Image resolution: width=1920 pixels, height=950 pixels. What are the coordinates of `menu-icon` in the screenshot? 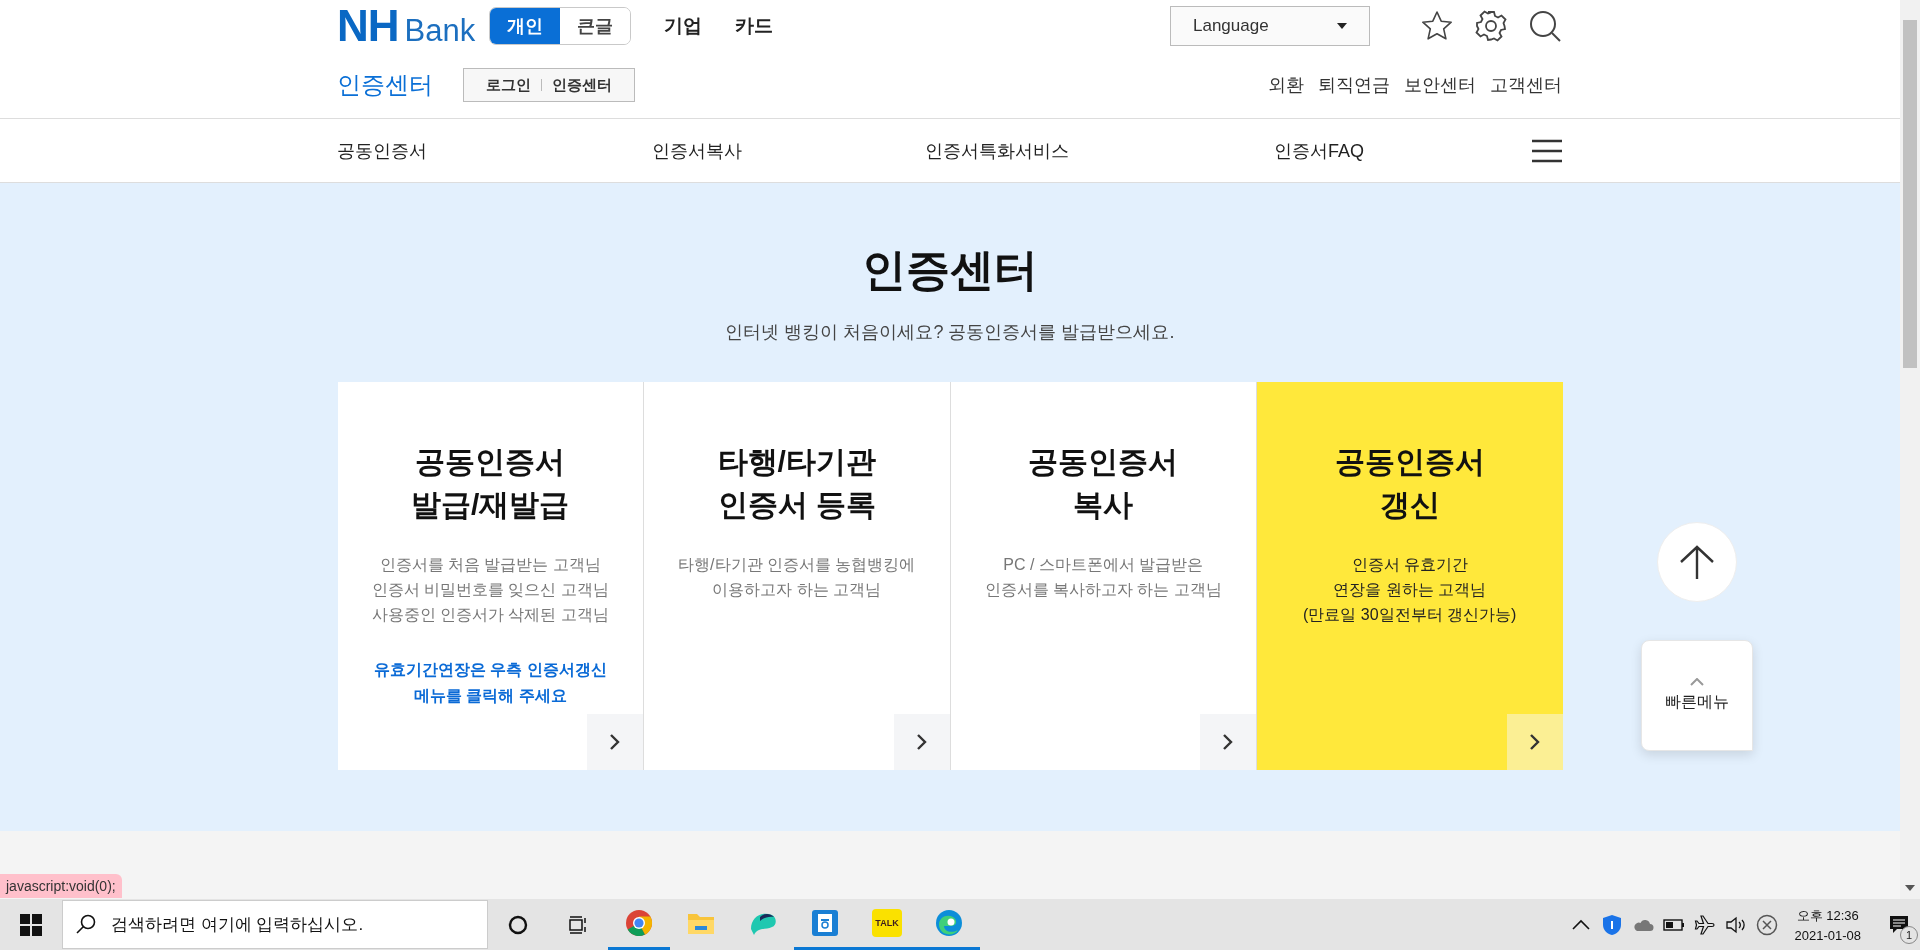 It's located at (1547, 150).